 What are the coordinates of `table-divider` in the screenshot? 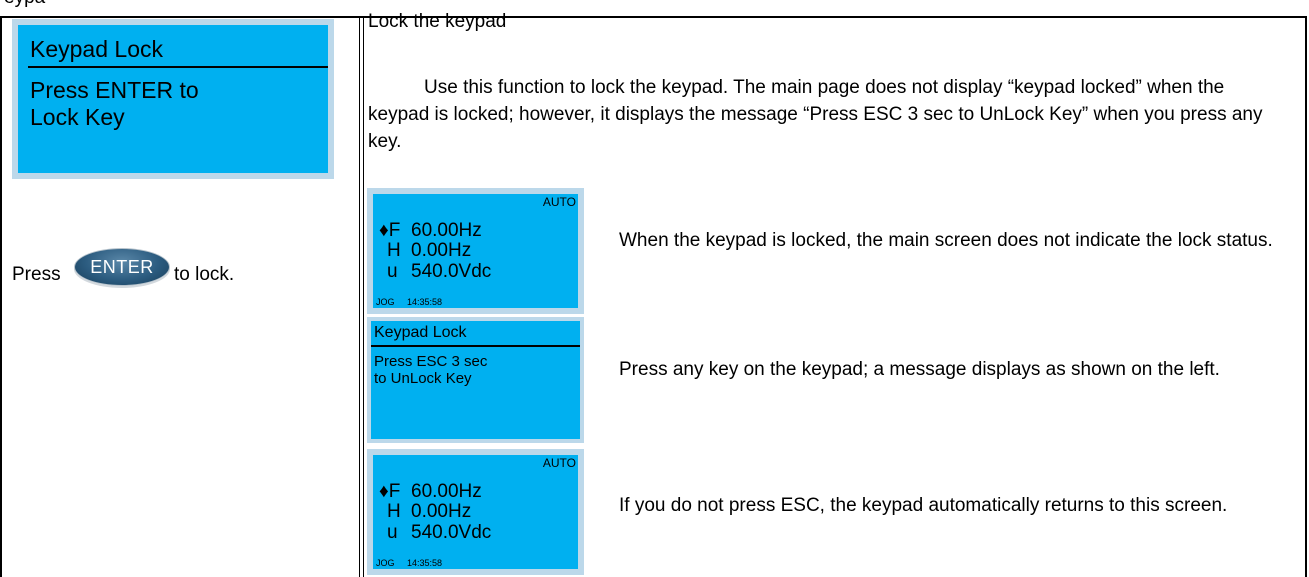 It's located at (361, 296).